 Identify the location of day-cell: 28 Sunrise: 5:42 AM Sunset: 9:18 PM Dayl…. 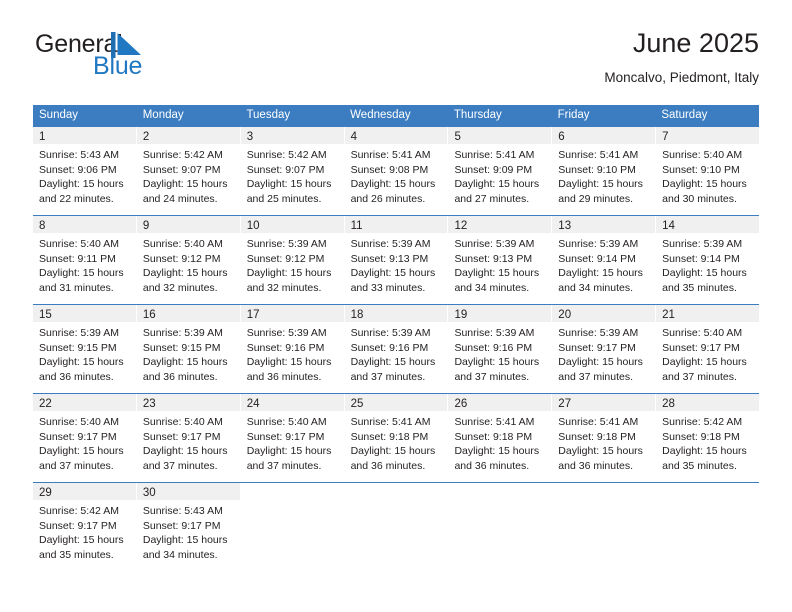
(708, 438).